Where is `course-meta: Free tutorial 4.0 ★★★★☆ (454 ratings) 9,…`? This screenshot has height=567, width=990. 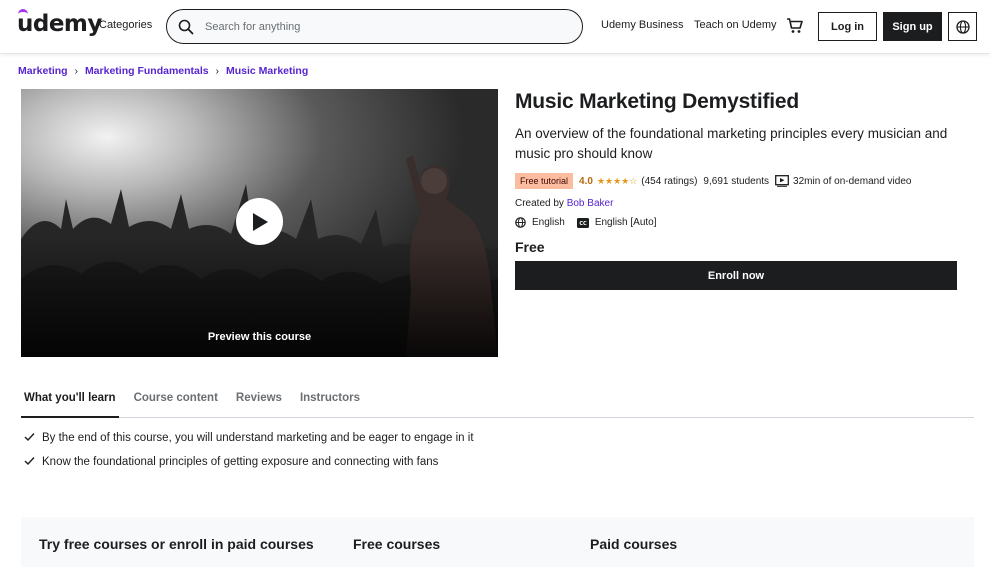 course-meta: Free tutorial 4.0 ★★★★☆ (454 ratings) 9,… is located at coordinates (713, 181).